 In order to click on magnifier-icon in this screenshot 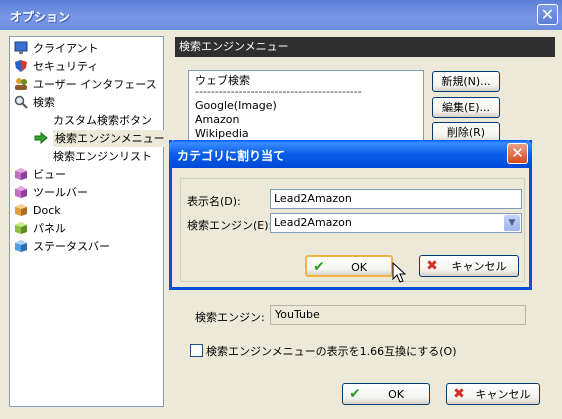, I will do `click(21, 102)`.